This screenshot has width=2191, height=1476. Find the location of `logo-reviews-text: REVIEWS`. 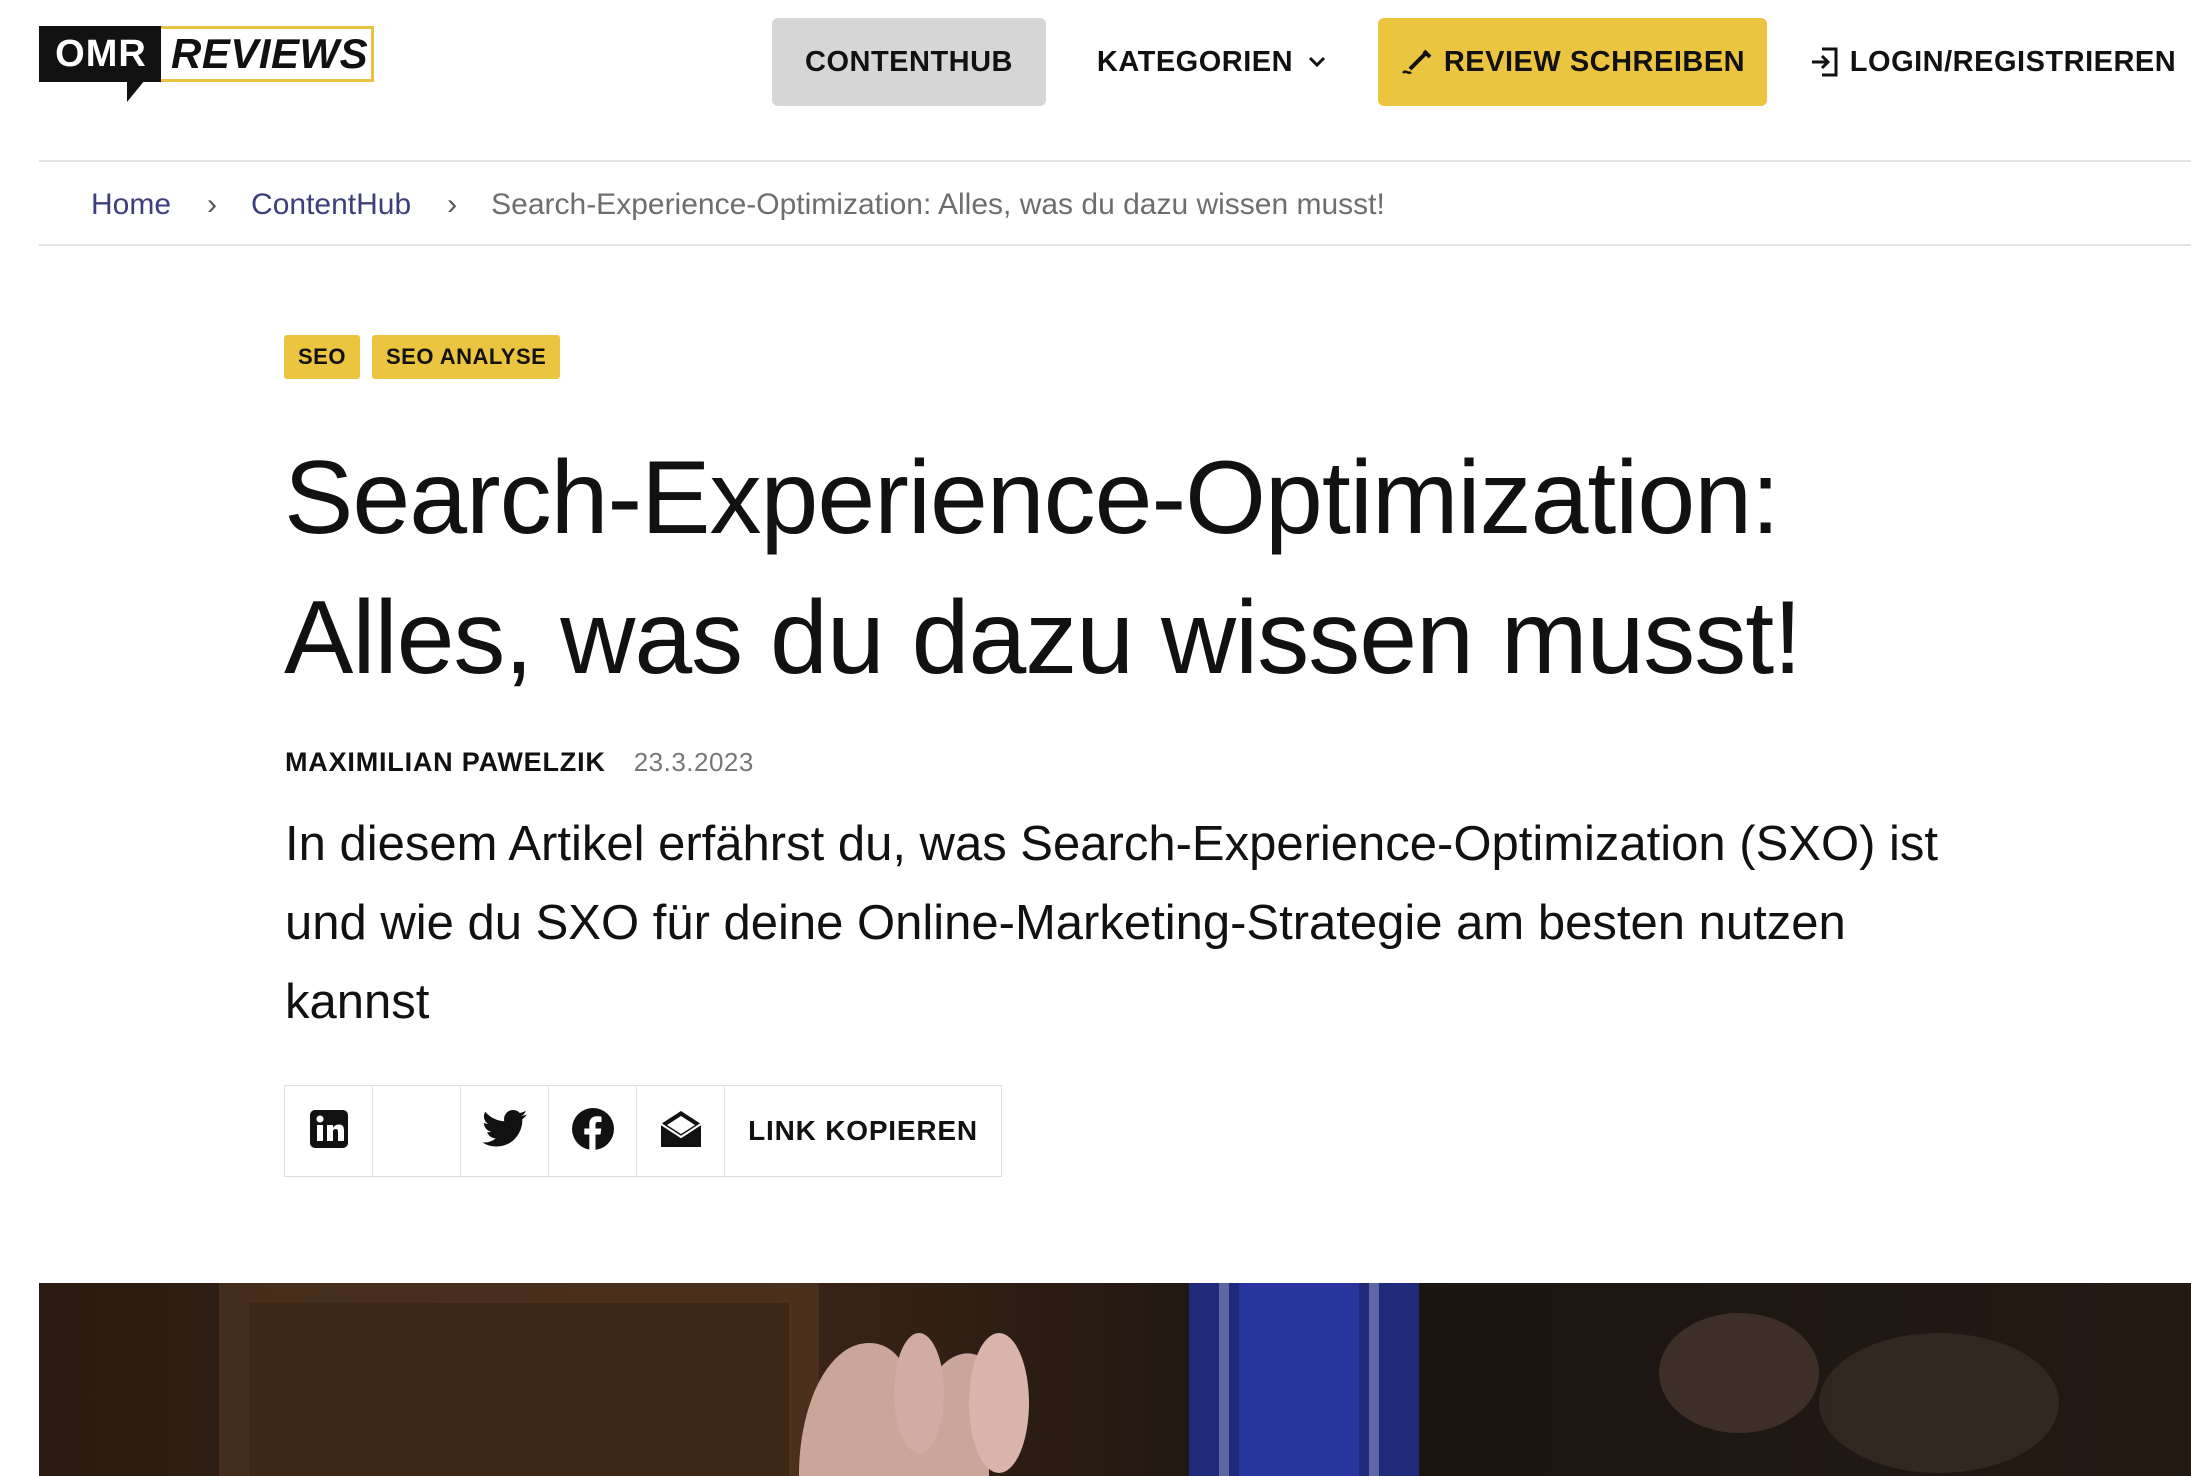

logo-reviews-text: REVIEWS is located at coordinates (267, 54).